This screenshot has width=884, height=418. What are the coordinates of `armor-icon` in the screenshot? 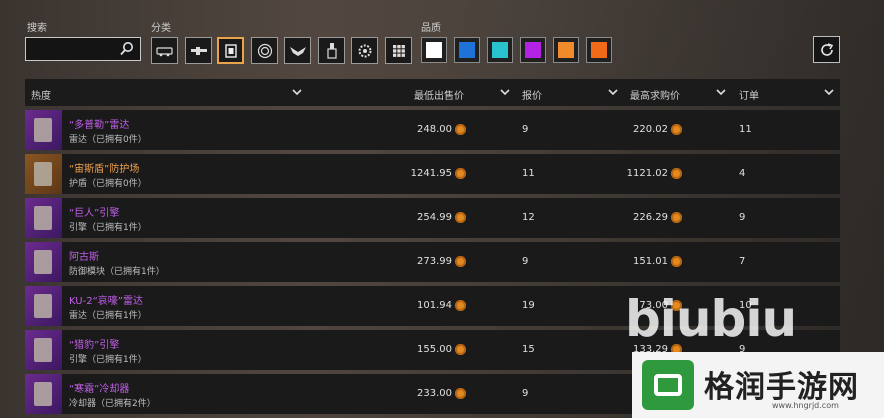 It's located at (230, 50).